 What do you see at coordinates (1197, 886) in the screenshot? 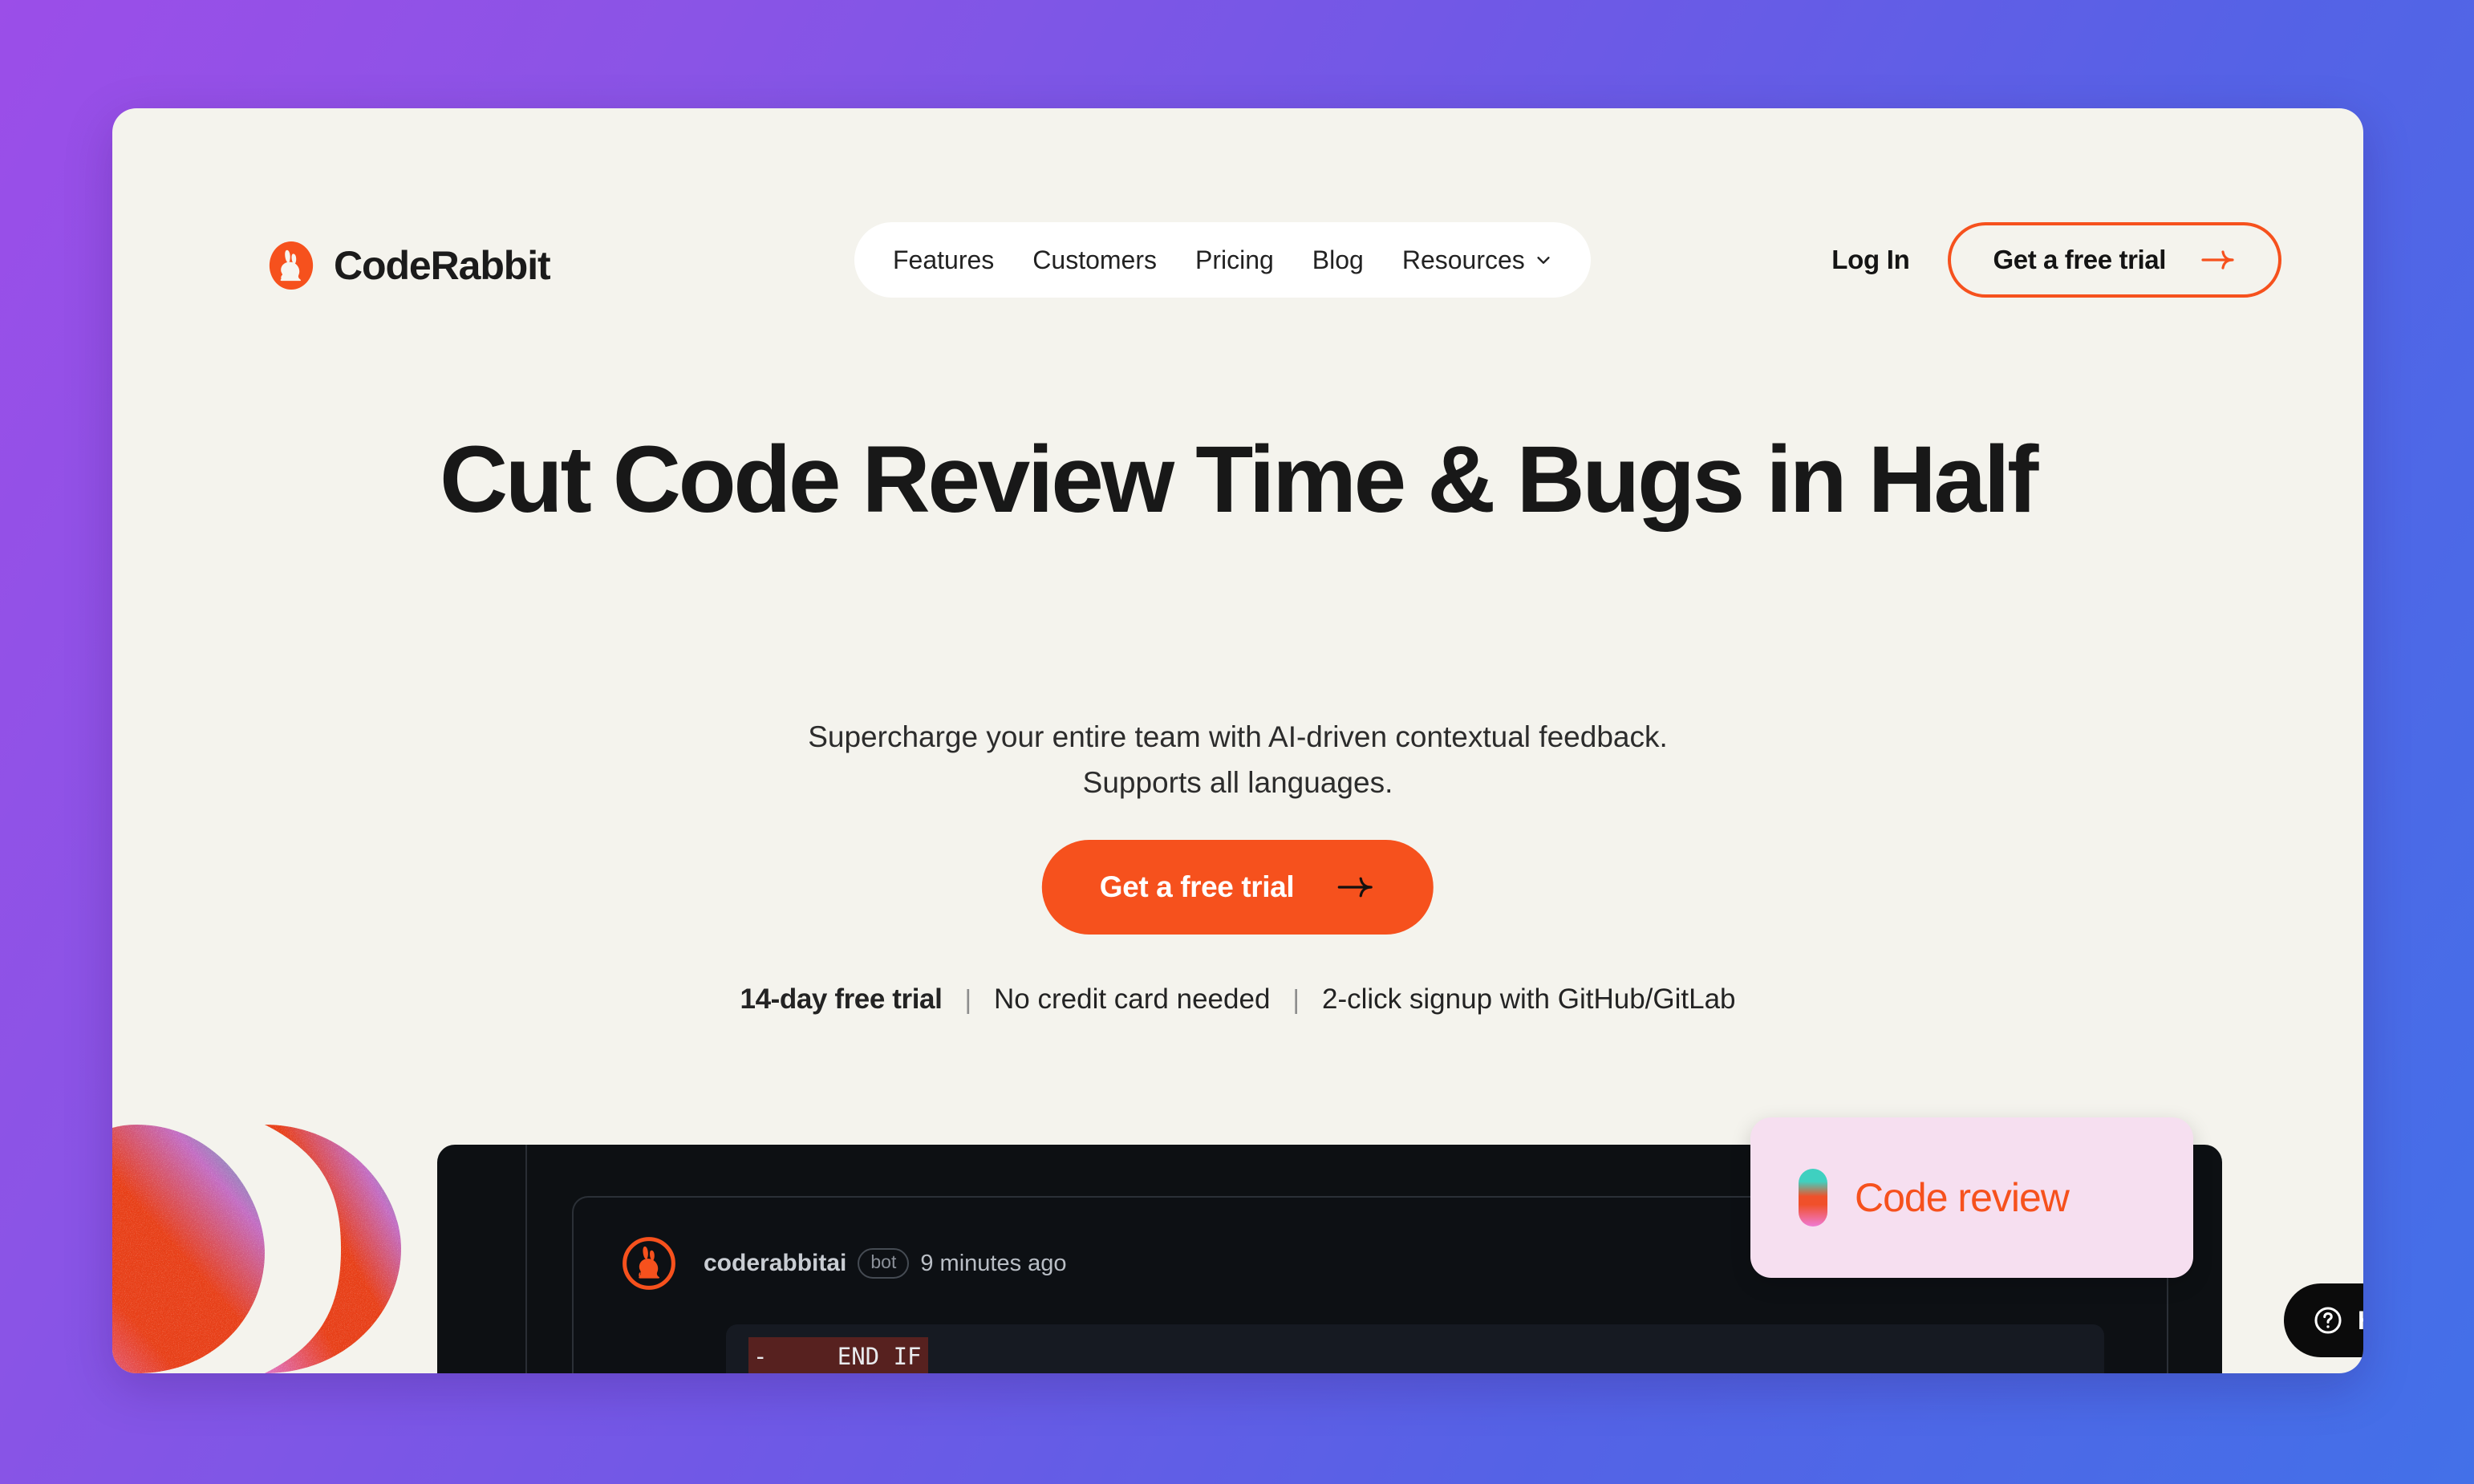
I see `hero-cta-label: Get a free trial` at bounding box center [1197, 886].